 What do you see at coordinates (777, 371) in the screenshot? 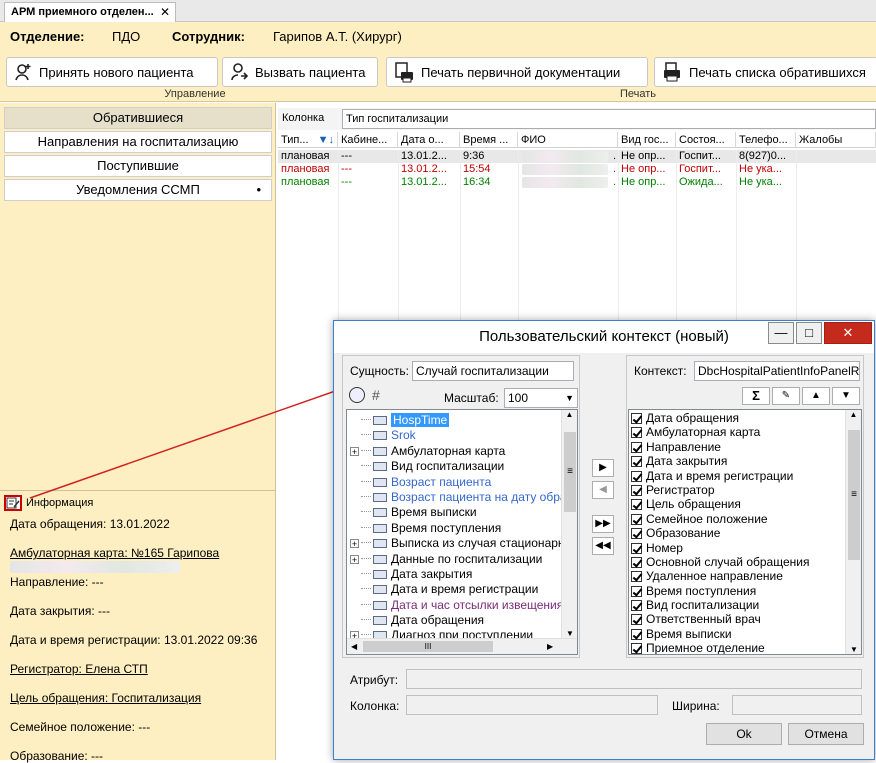
I see `context-field: DbcHospitalPatientInfoPanelRece` at bounding box center [777, 371].